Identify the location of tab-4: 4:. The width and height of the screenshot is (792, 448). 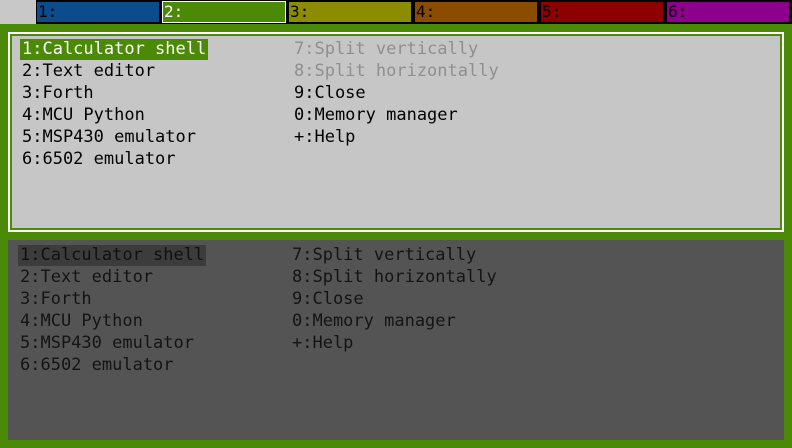
(476, 12).